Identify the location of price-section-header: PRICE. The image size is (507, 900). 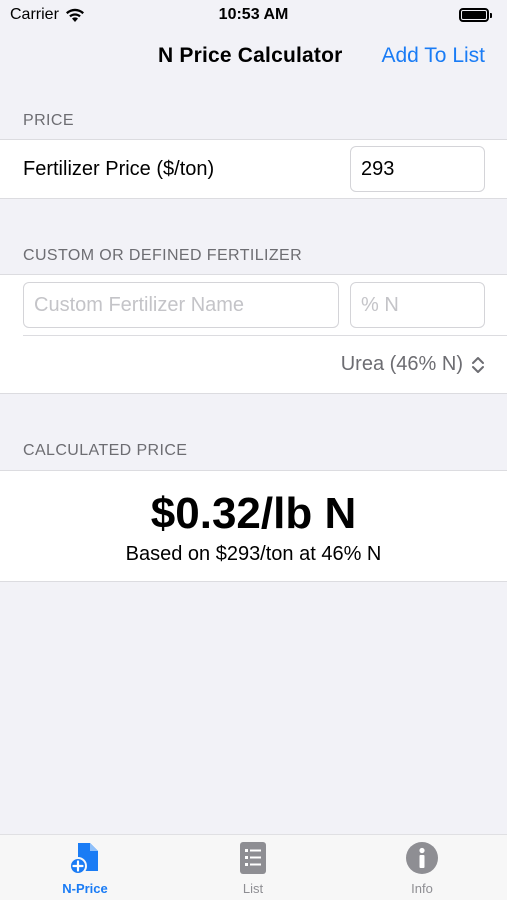
(48, 120).